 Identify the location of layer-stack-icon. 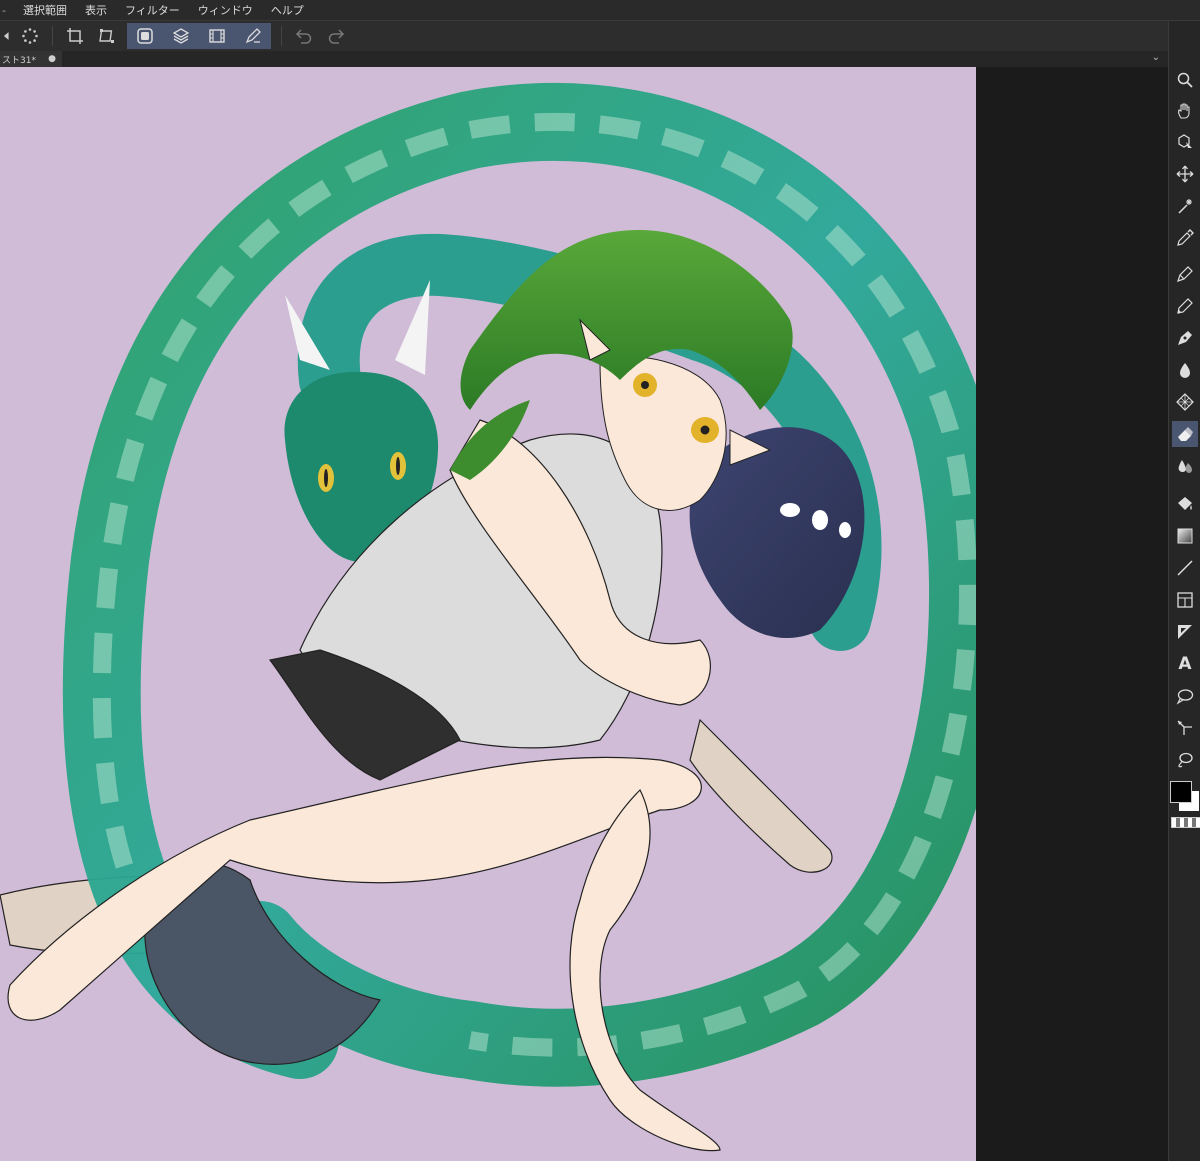
(181, 36).